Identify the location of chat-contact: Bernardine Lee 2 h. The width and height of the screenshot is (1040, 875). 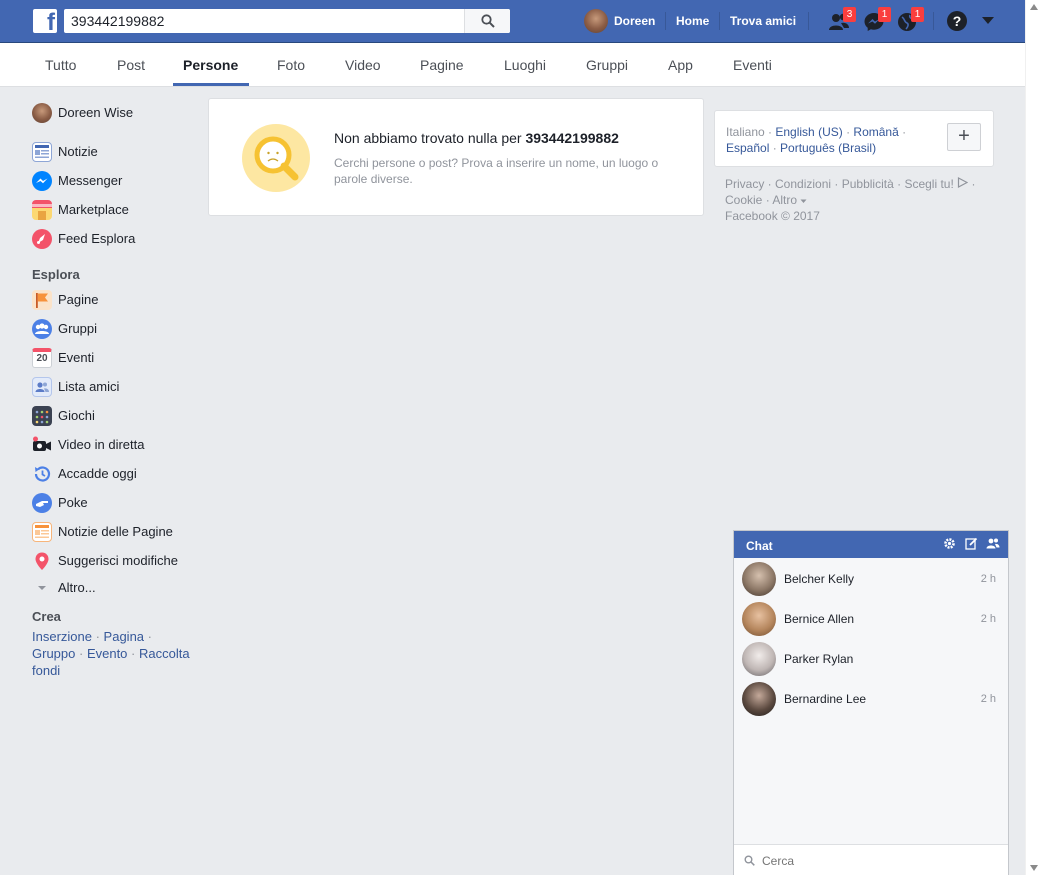
(871, 699).